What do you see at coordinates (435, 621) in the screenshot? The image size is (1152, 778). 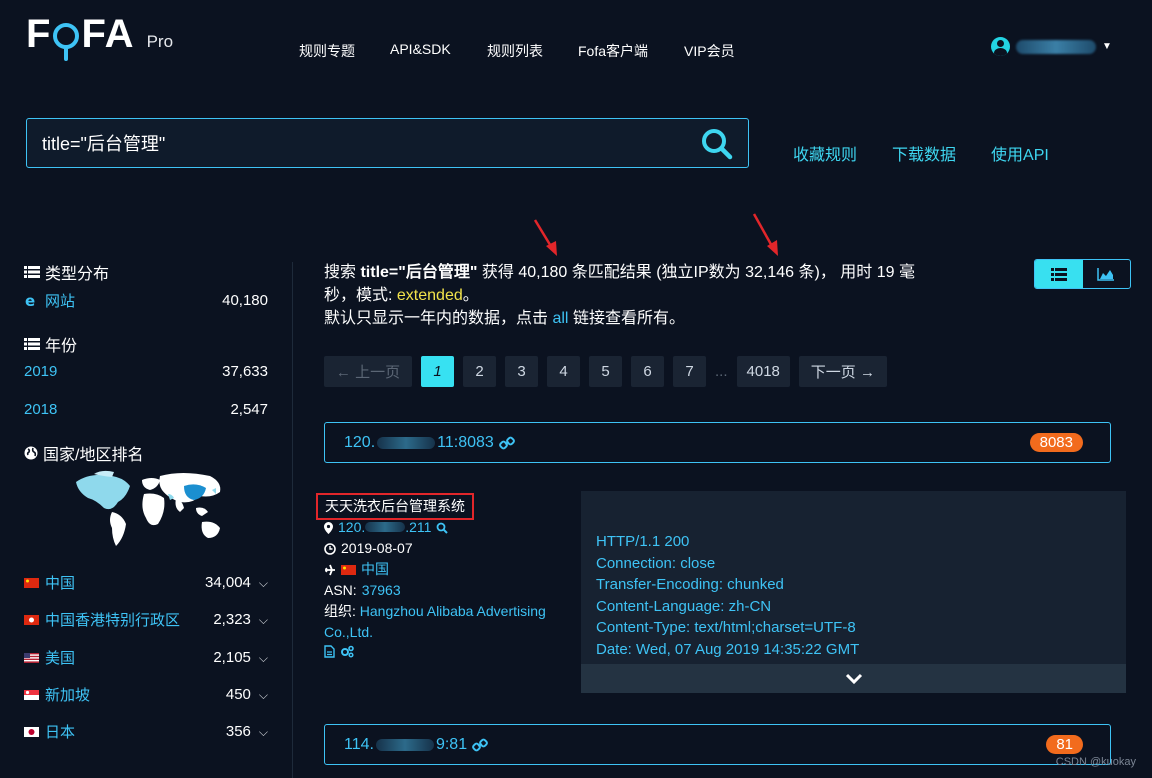 I see `org-link: Hangzhou Alibaba Advertising Co.,Ltd.` at bounding box center [435, 621].